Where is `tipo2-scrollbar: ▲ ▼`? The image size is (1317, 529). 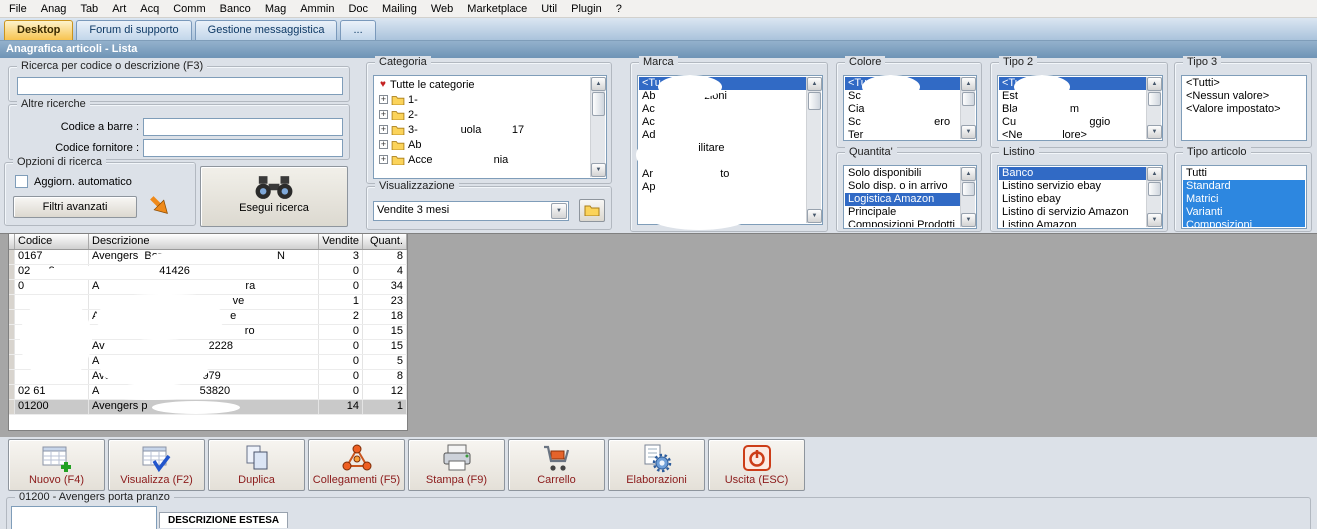 tipo2-scrollbar: ▲ ▼ is located at coordinates (1154, 108).